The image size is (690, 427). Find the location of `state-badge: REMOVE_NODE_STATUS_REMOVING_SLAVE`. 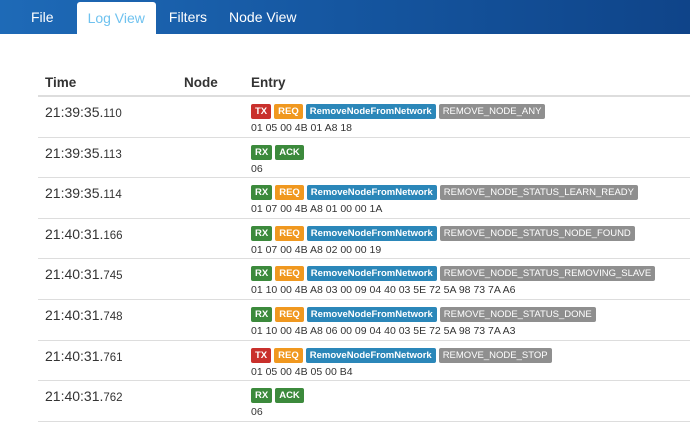

state-badge: REMOVE_NODE_STATUS_REMOVING_SLAVE is located at coordinates (547, 274).